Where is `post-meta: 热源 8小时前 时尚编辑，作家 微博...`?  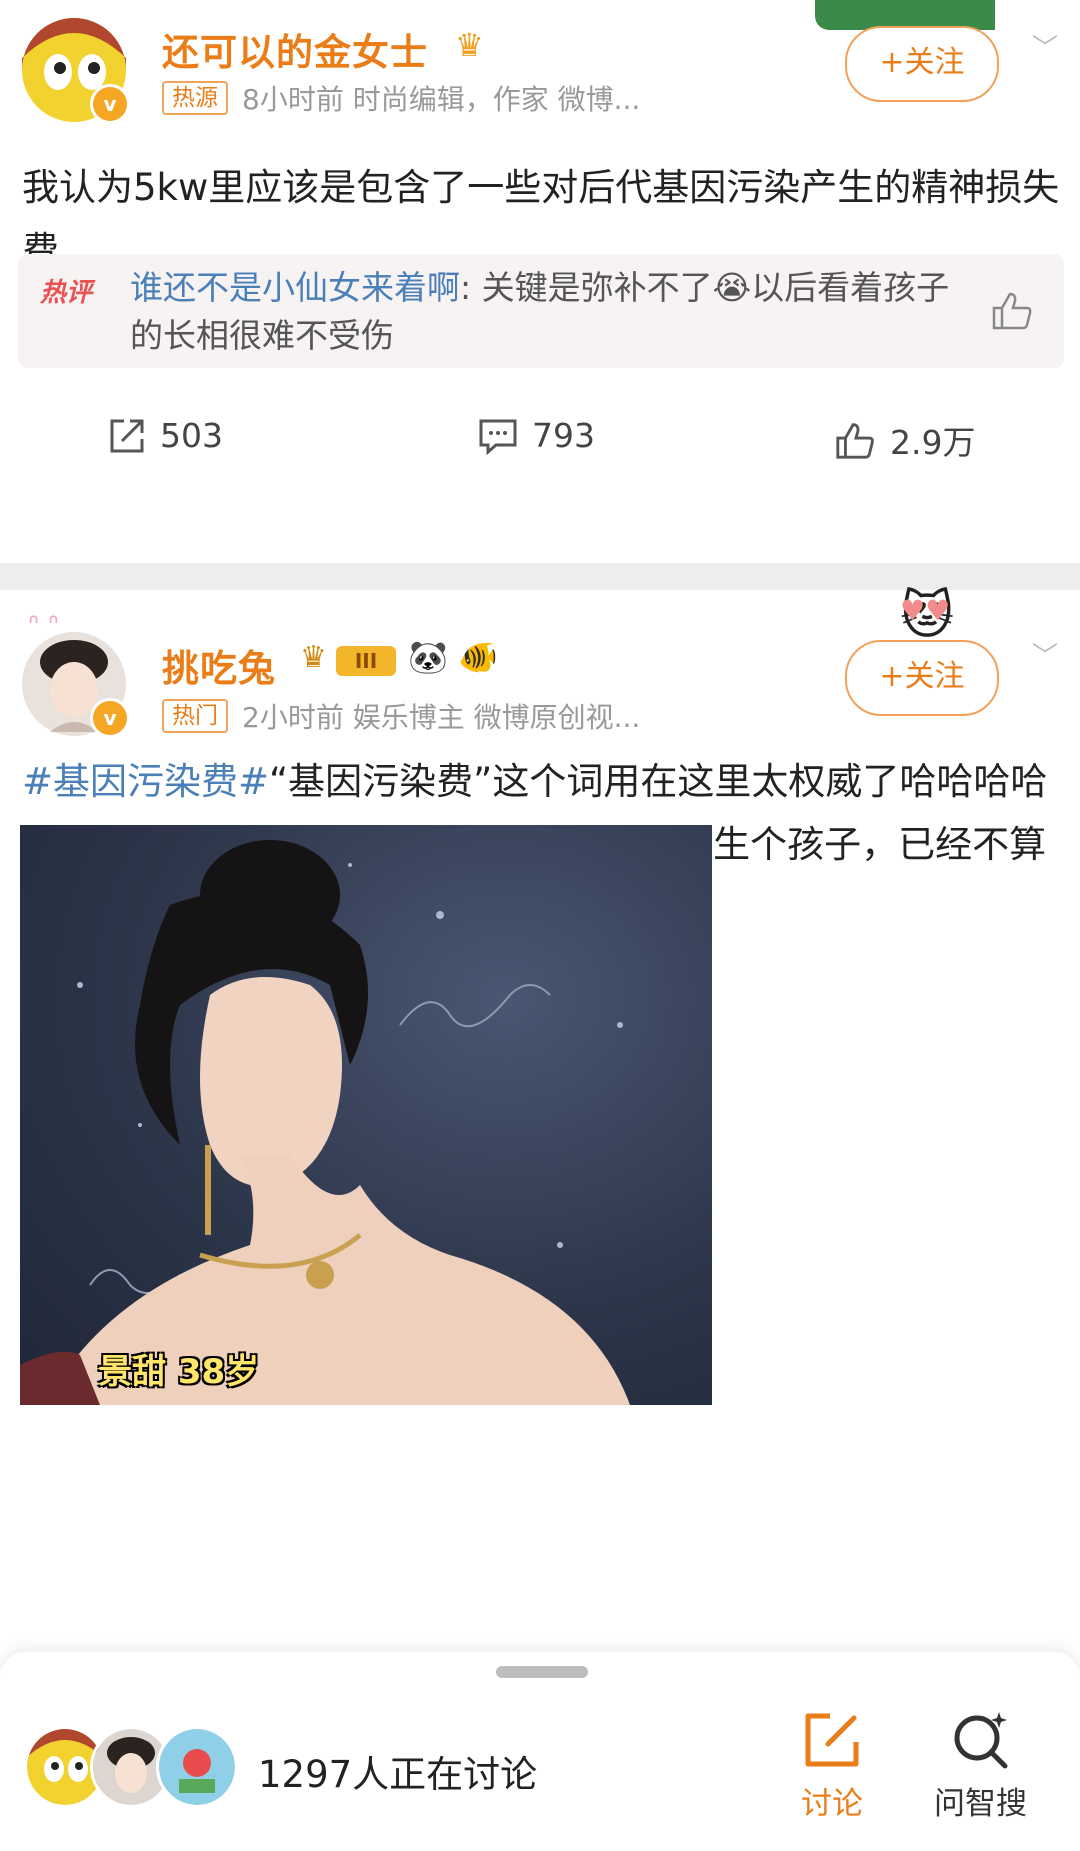
post-meta: 热源 8小时前 时尚编辑，作家 微博... is located at coordinates (401, 98).